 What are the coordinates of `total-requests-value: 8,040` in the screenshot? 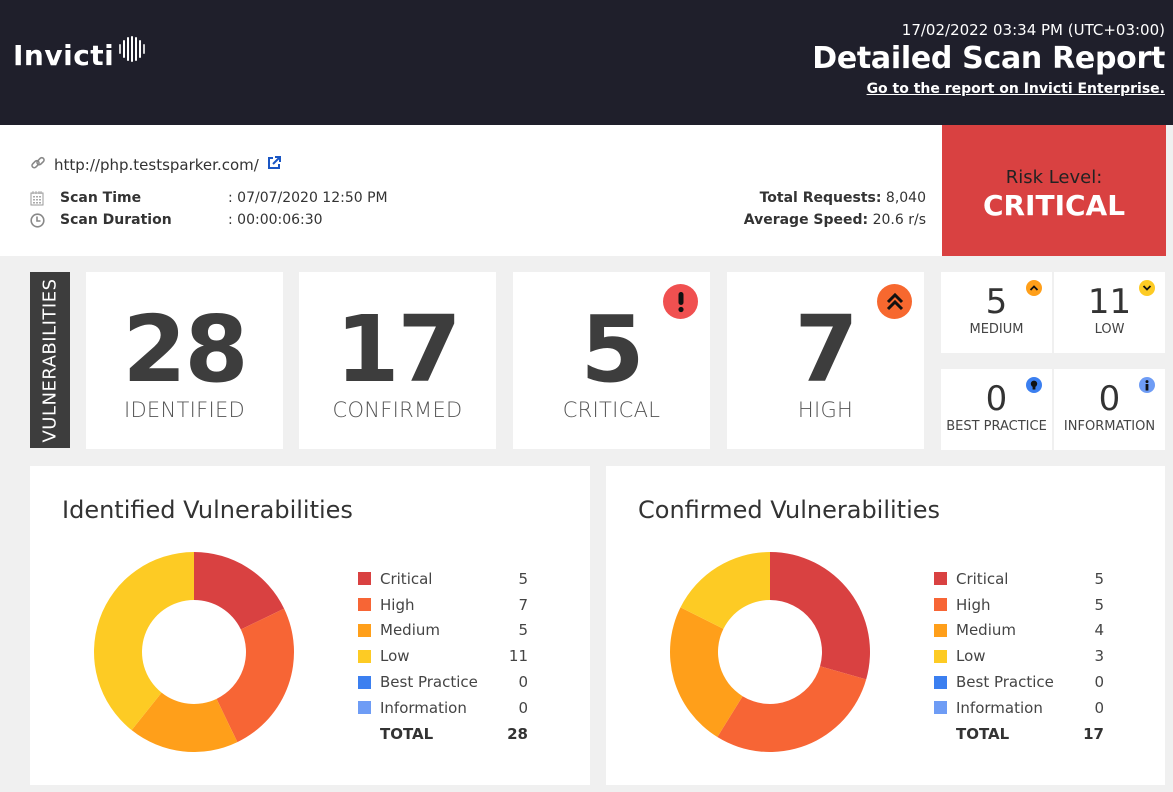 It's located at (905, 198).